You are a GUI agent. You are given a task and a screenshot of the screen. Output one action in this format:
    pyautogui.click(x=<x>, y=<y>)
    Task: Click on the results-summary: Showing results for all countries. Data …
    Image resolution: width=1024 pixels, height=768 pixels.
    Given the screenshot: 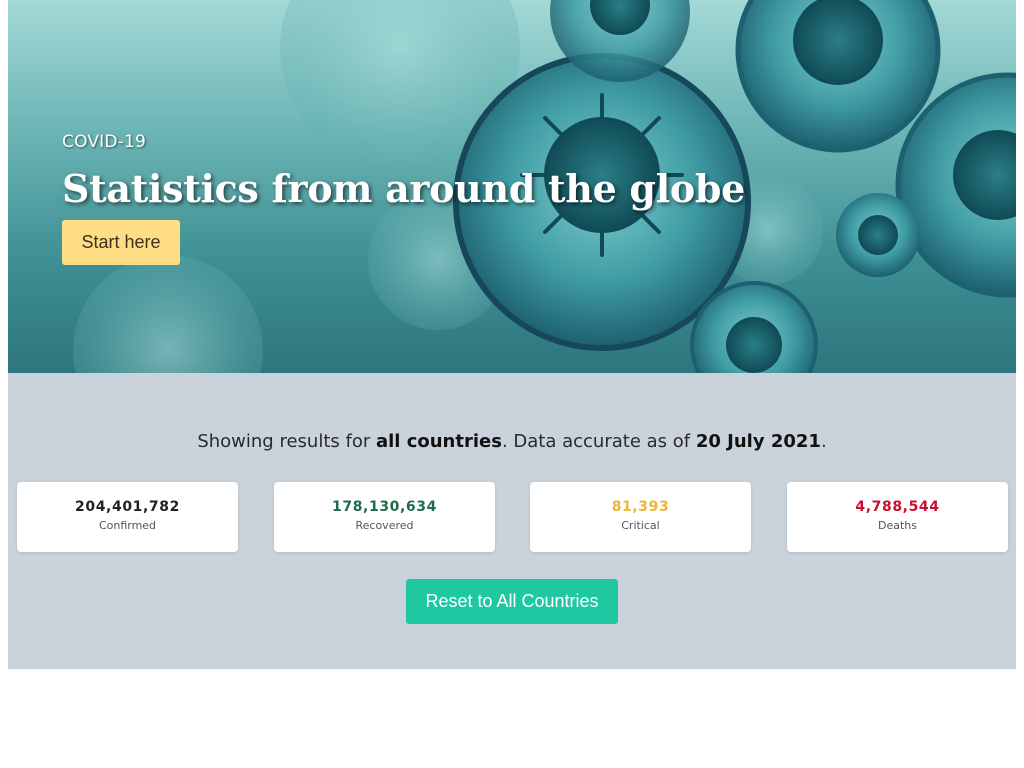 What is the action you would take?
    pyautogui.click(x=512, y=441)
    